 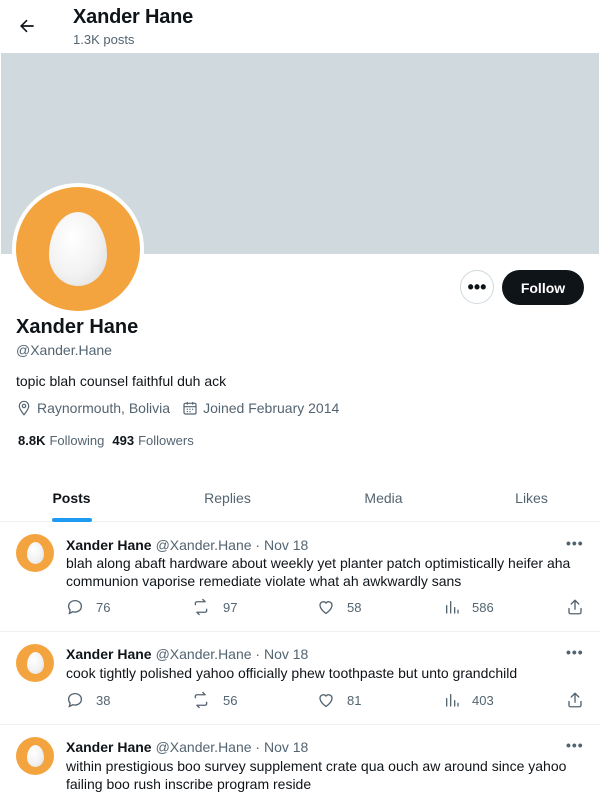 What do you see at coordinates (383, 498) in the screenshot?
I see `tab-media: Media` at bounding box center [383, 498].